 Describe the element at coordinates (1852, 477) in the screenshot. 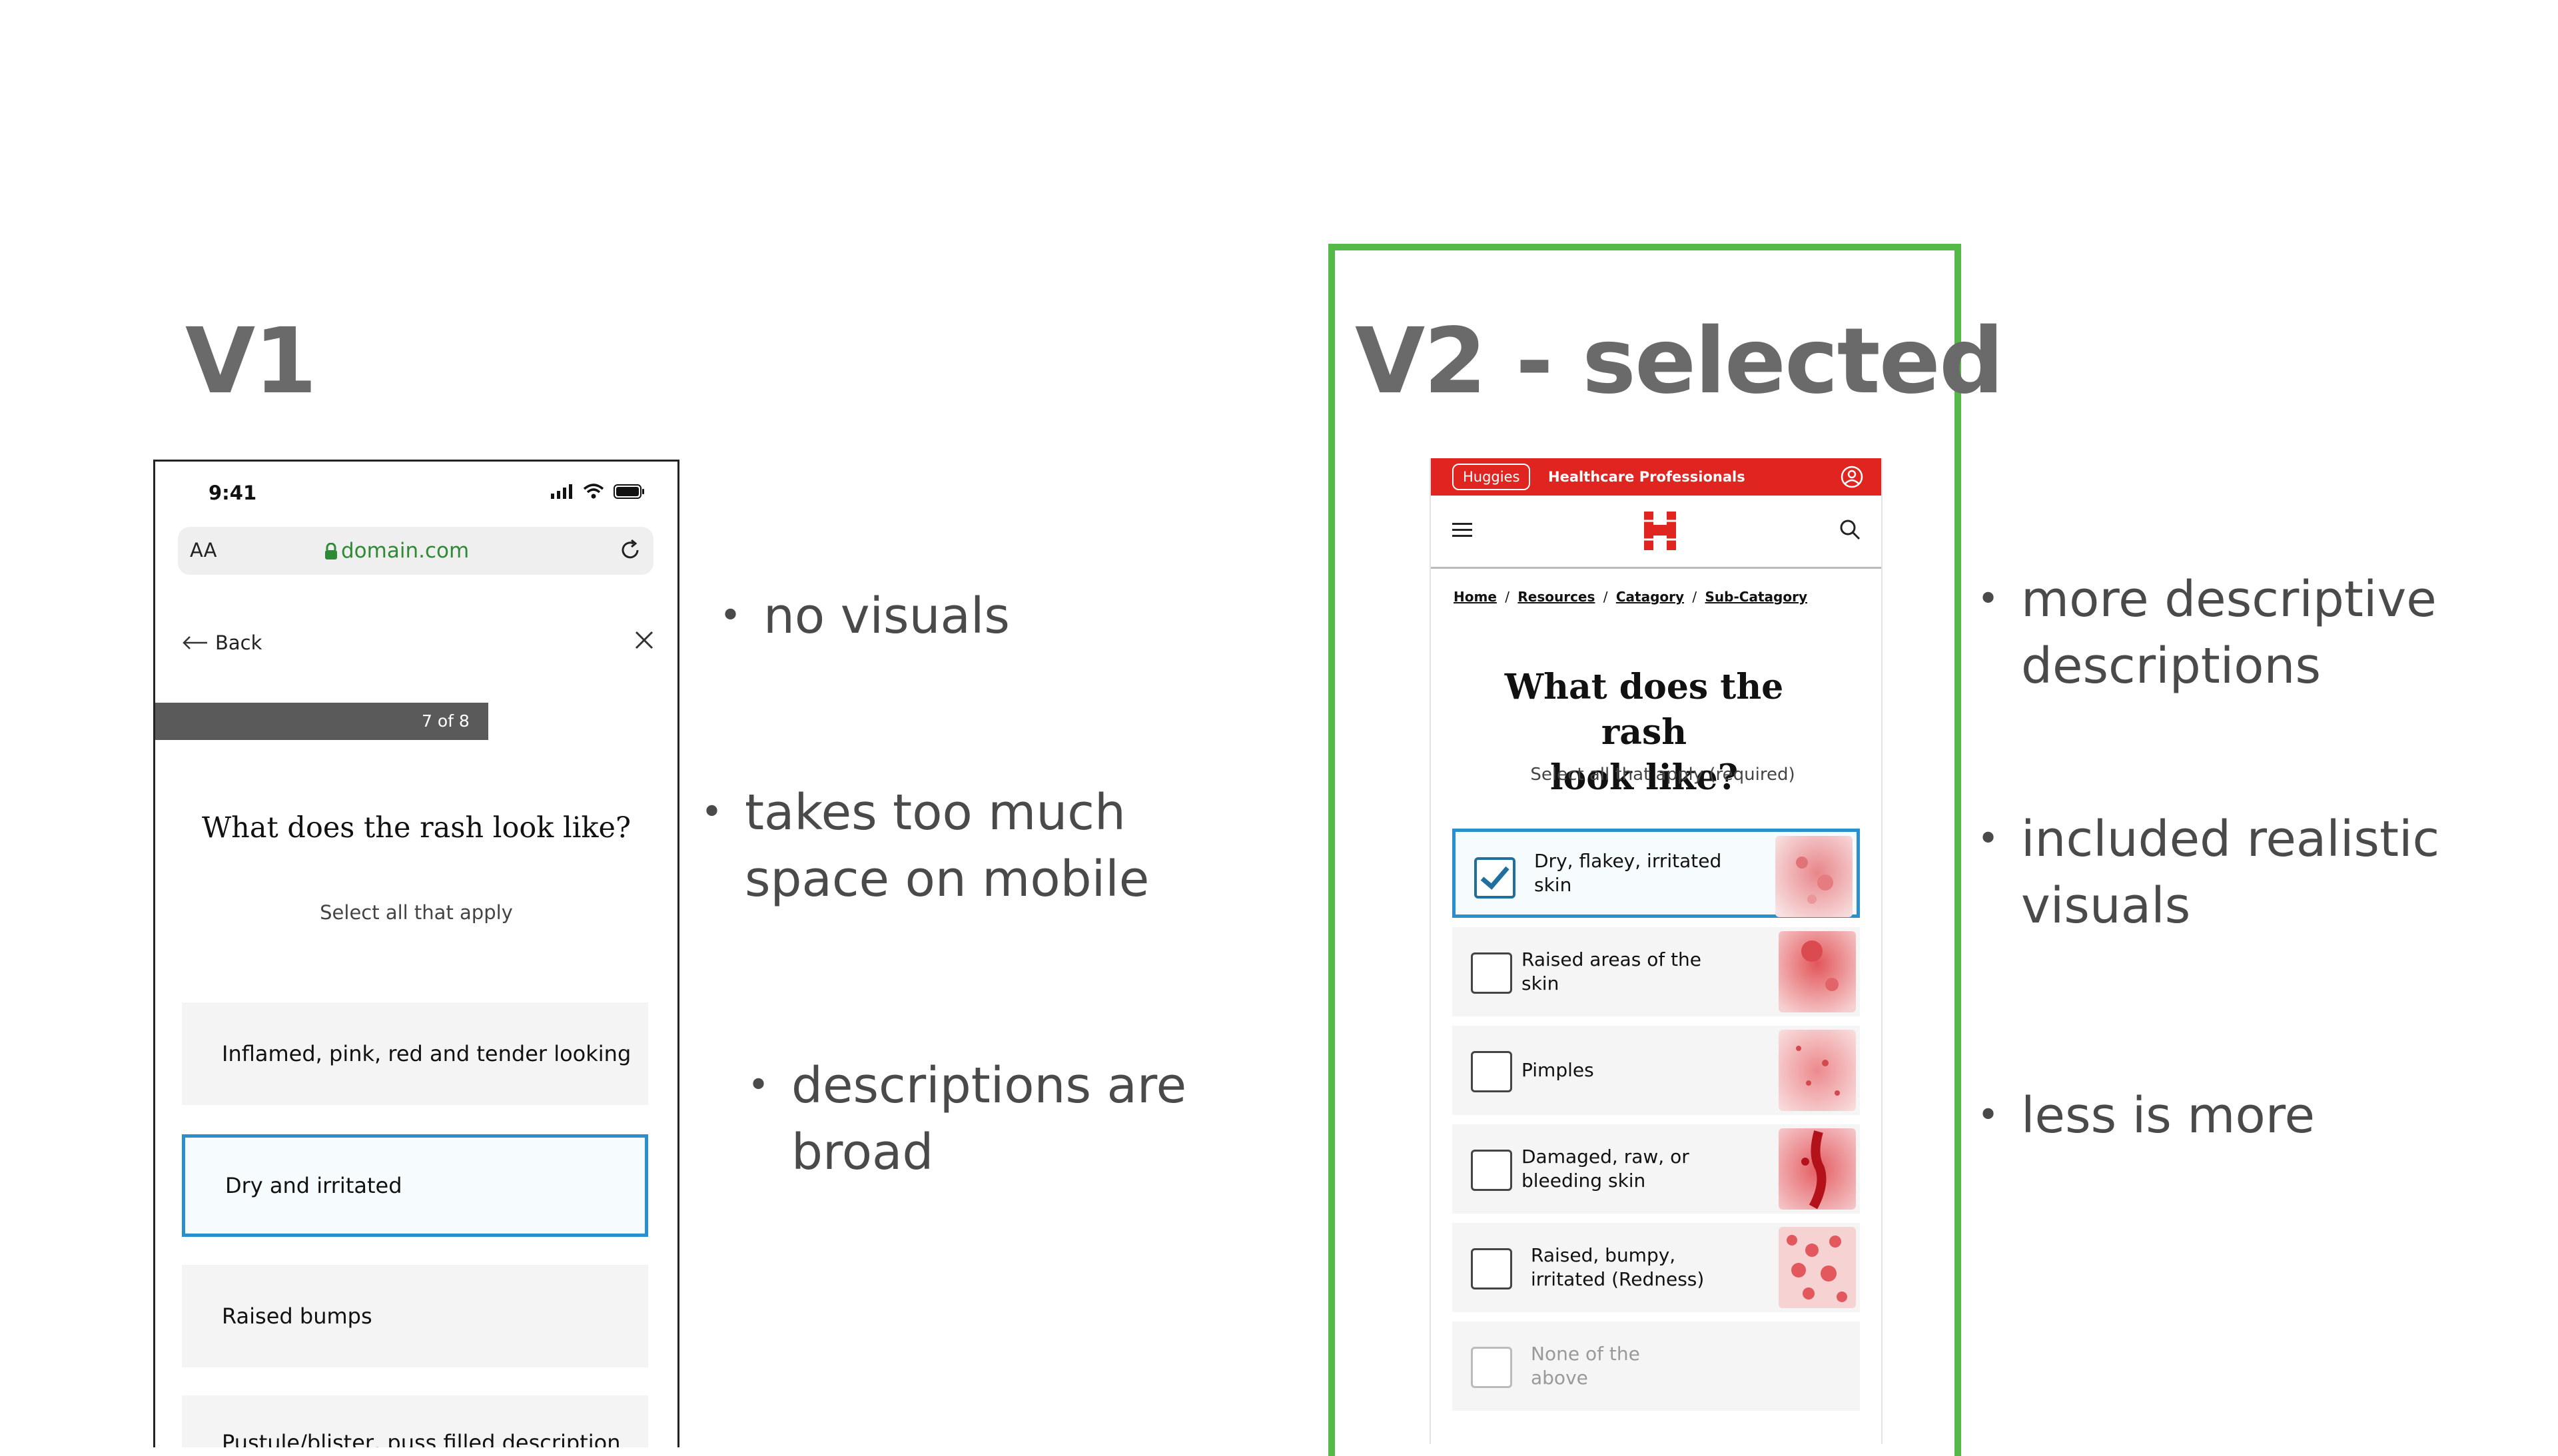

I see `user-account-icon` at that location.